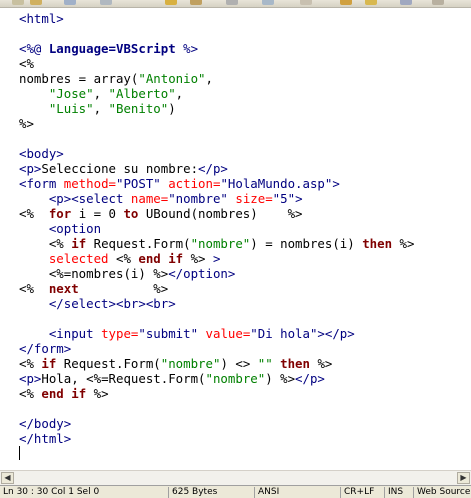 The image size is (471, 498). I want to click on code-token: <%=Request.Form(, so click(146, 378).